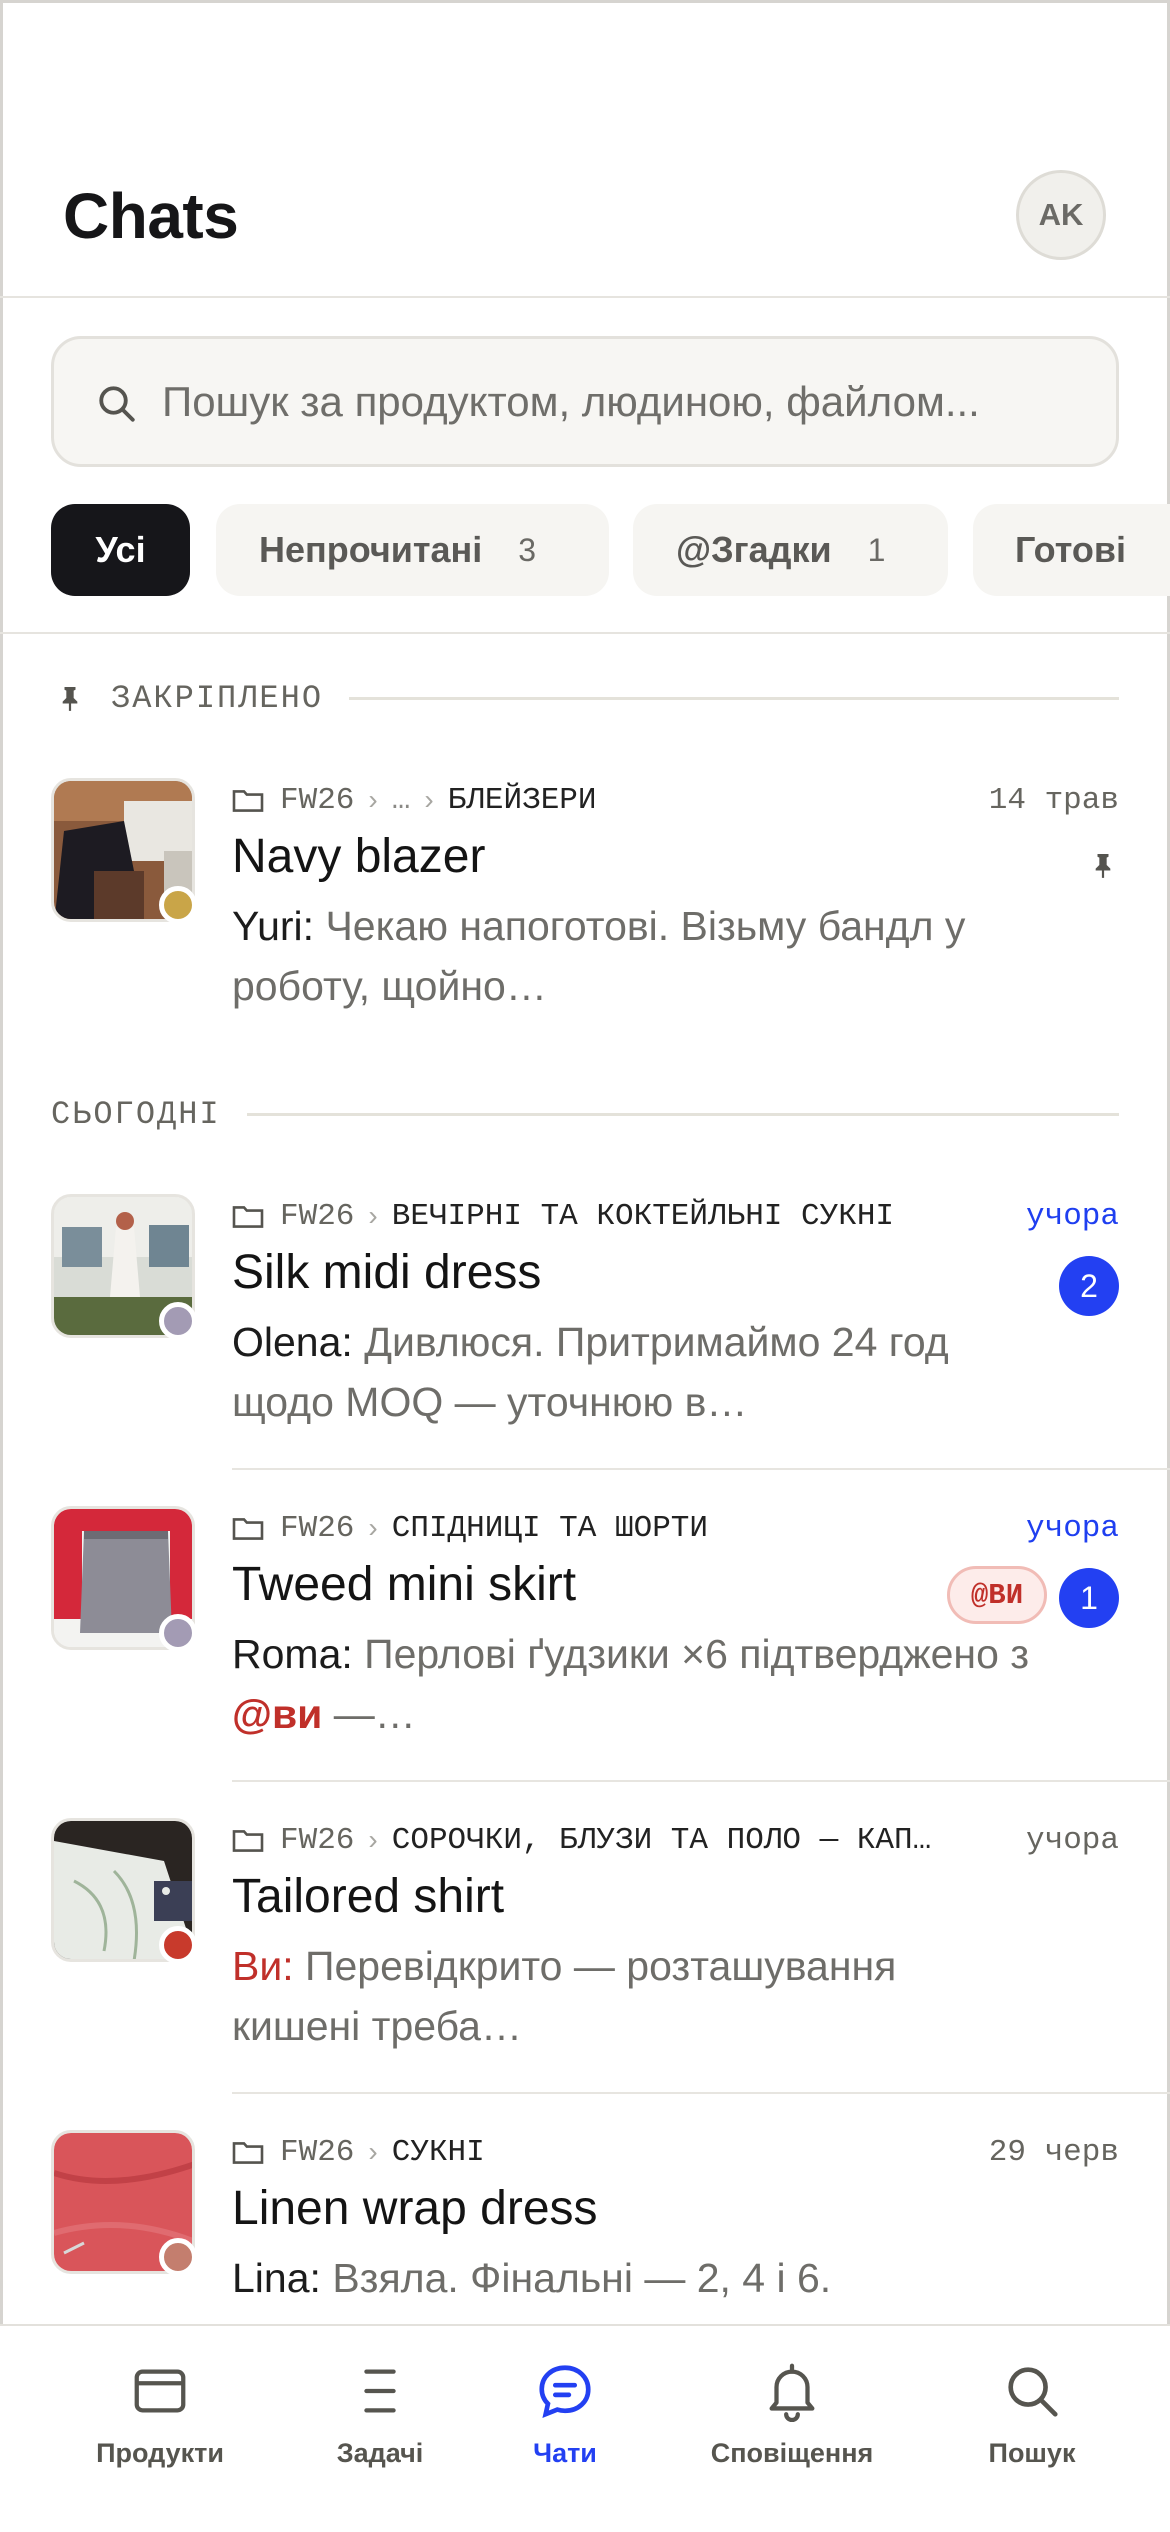 The height and width of the screenshot is (2532, 1170). I want to click on nav-label: Продукти, so click(160, 2453).